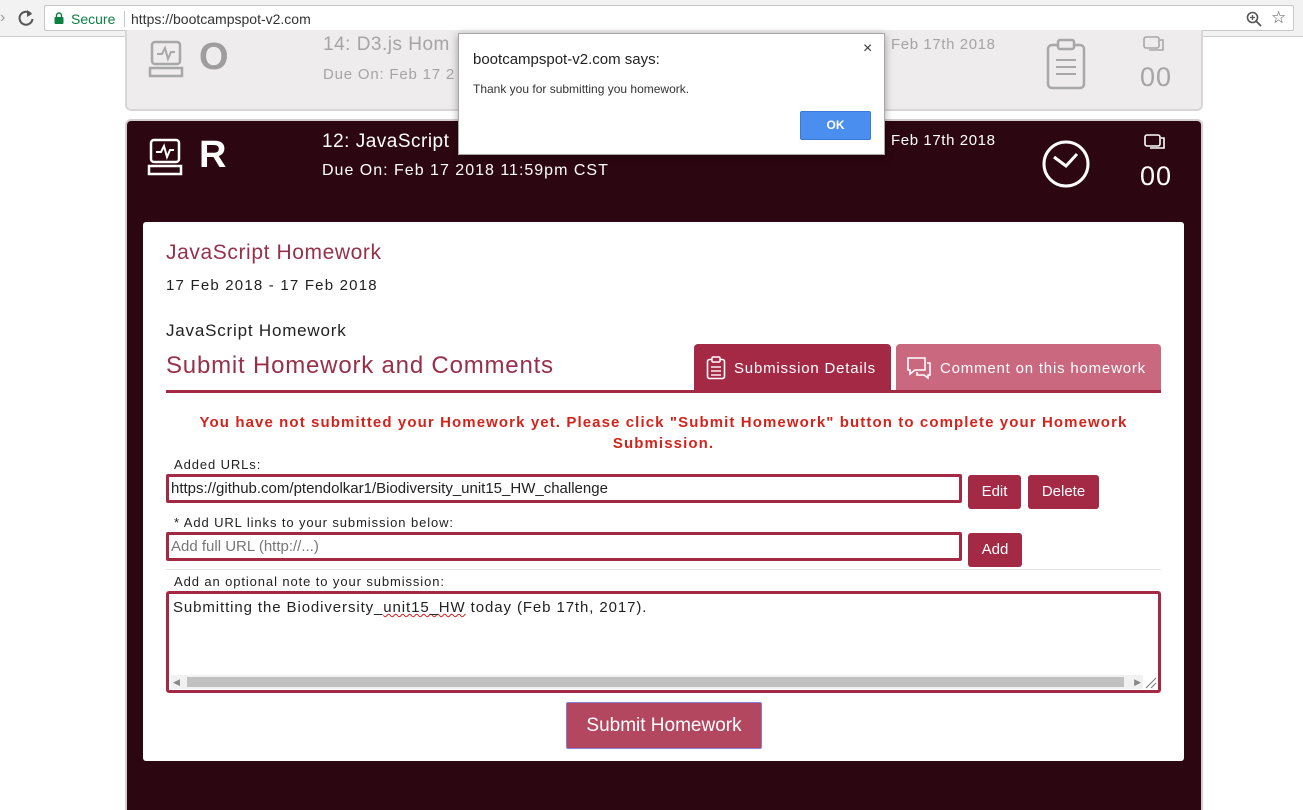  I want to click on horizontal-scrollbar: ◀ ▶, so click(657, 682).